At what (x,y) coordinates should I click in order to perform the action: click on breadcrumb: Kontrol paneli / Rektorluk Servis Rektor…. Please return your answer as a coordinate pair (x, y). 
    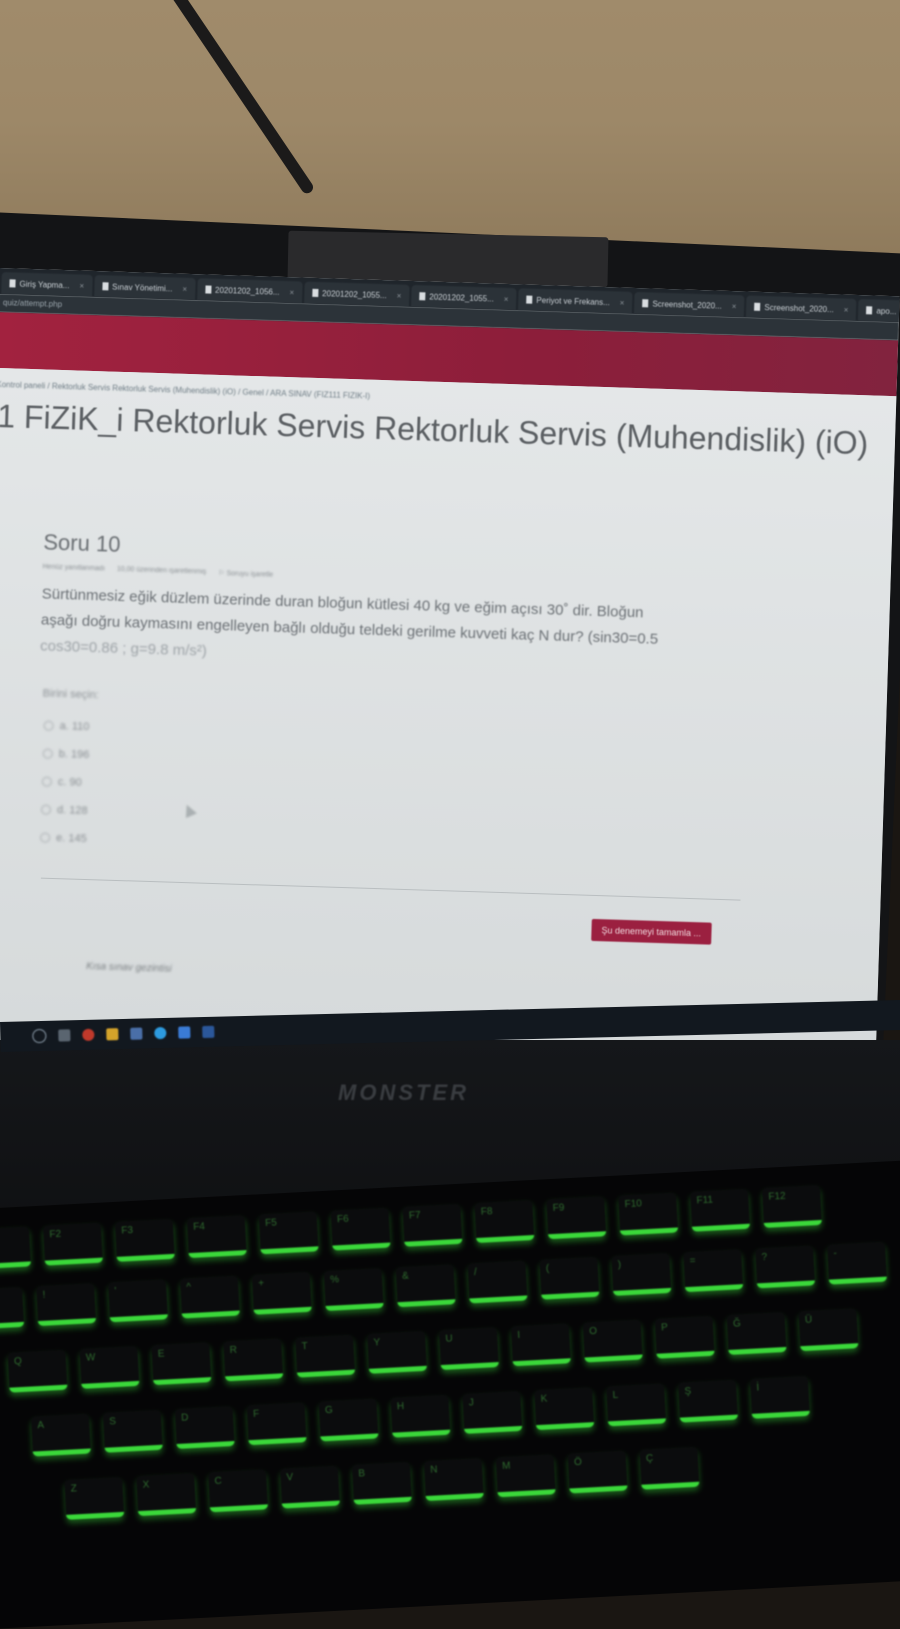
    Looking at the image, I should click on (185, 390).